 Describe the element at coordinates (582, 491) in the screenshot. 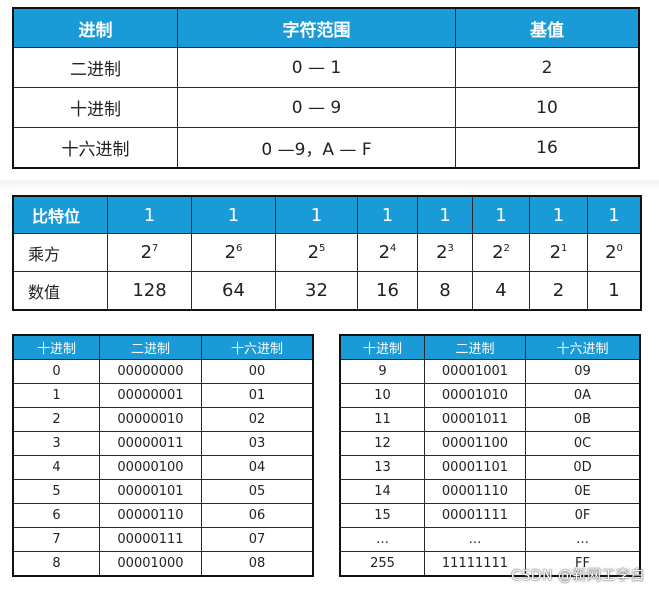

I see `cell-hex: 0E` at that location.